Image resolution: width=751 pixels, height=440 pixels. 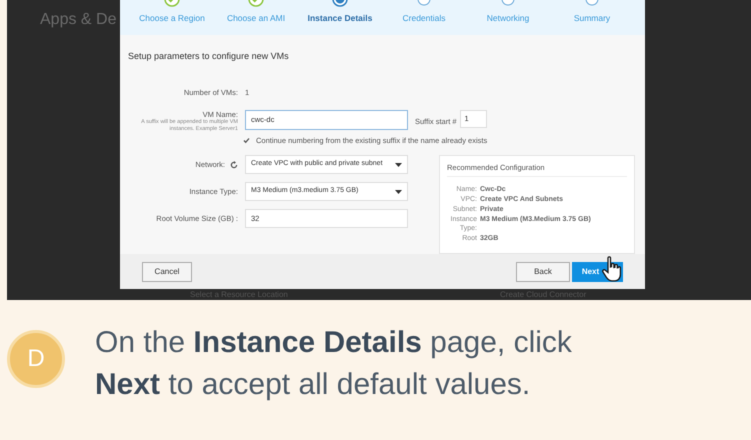 What do you see at coordinates (256, 18) in the screenshot?
I see `step-label: Choose an AMI` at bounding box center [256, 18].